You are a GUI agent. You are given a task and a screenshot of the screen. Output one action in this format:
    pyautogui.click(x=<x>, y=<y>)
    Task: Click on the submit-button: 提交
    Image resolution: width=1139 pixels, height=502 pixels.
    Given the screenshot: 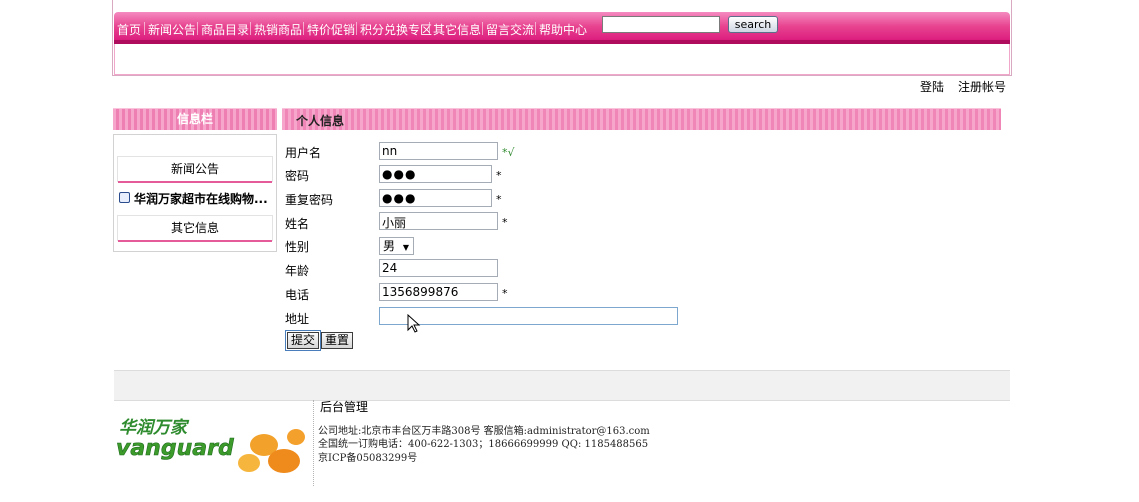 What is the action you would take?
    pyautogui.click(x=303, y=340)
    